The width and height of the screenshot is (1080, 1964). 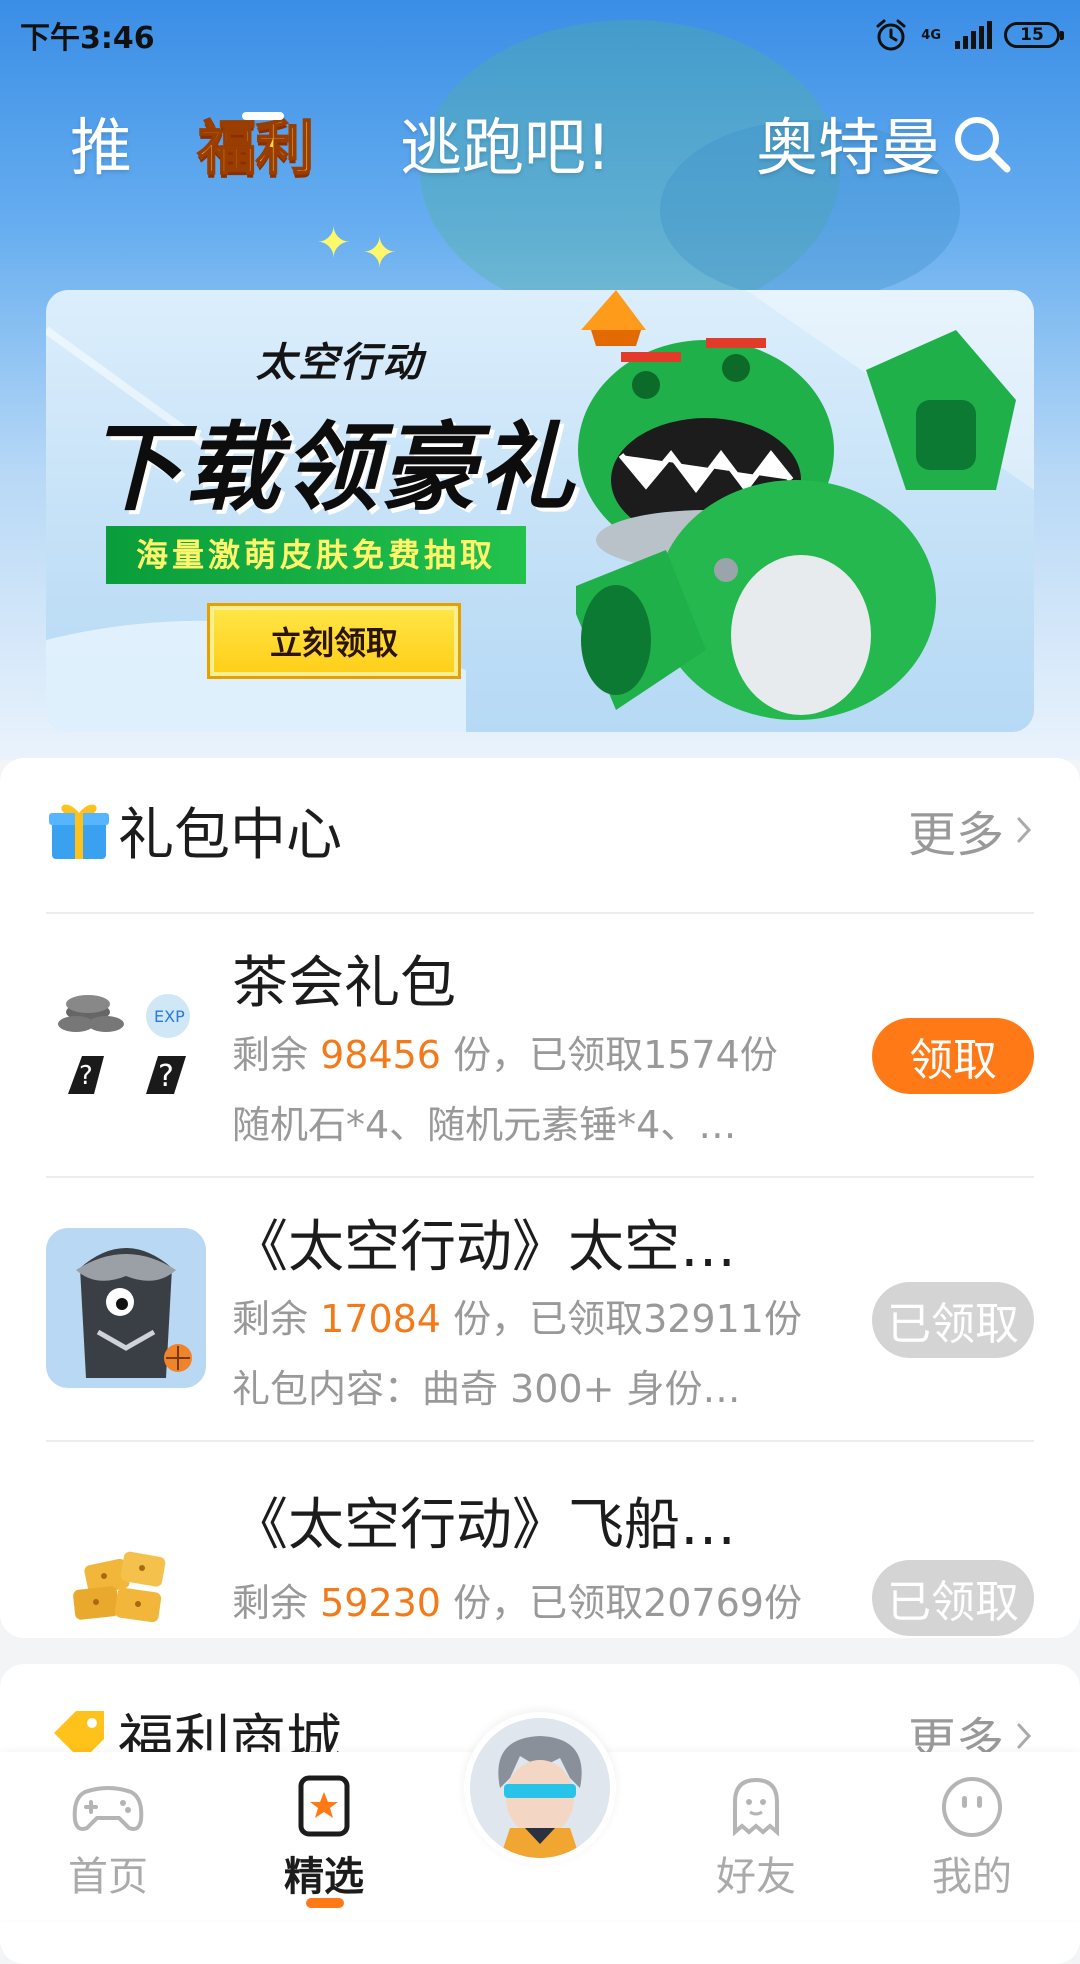 I want to click on remain-count: 98456, so click(x=380, y=1055).